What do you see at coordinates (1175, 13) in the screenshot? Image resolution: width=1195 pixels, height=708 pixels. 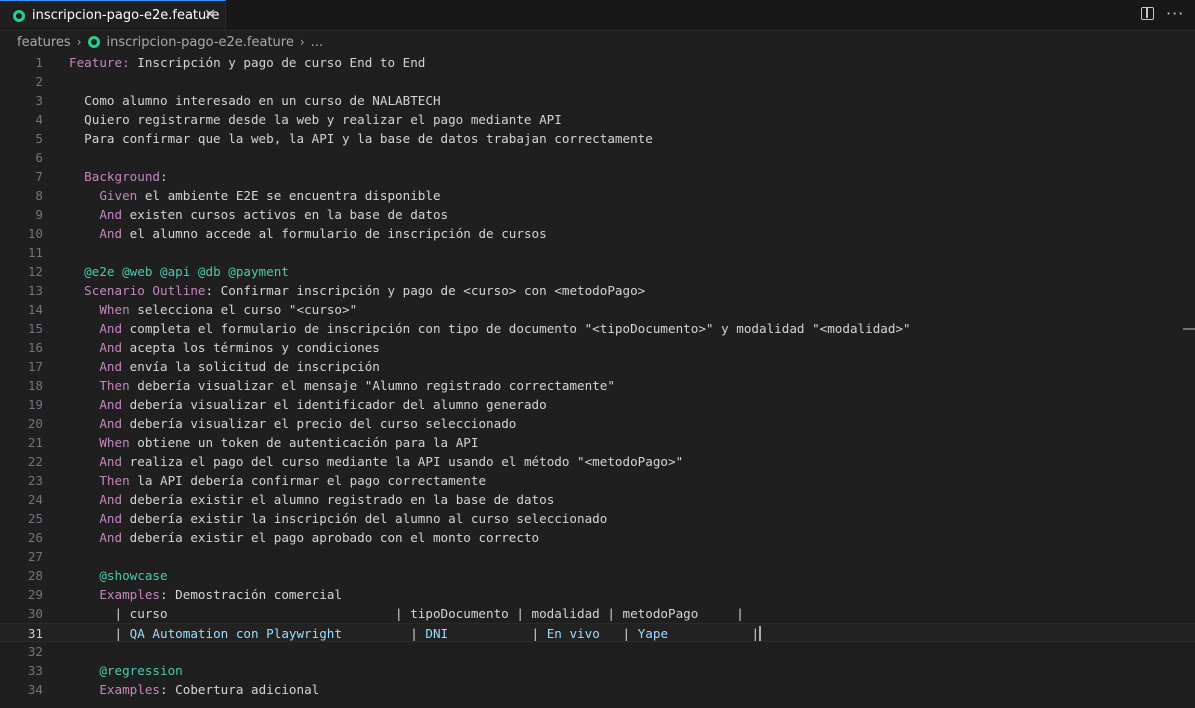 I see `more-actions-icon: ···` at bounding box center [1175, 13].